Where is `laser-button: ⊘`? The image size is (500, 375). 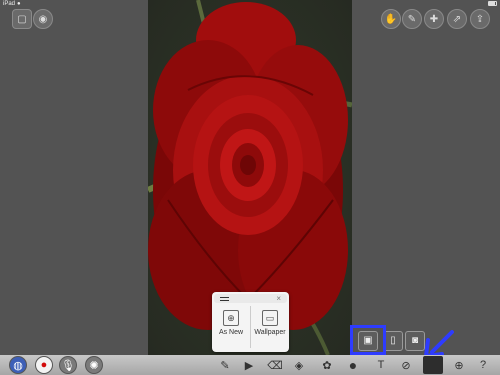
laser-button: ⊘ is located at coordinates (406, 365).